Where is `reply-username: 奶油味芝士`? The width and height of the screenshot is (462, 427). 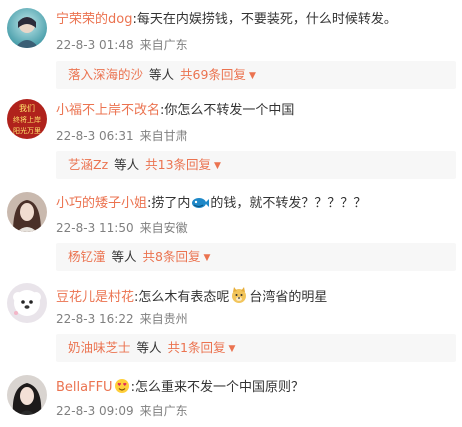
reply-username: 奶油味芝士 is located at coordinates (99, 347).